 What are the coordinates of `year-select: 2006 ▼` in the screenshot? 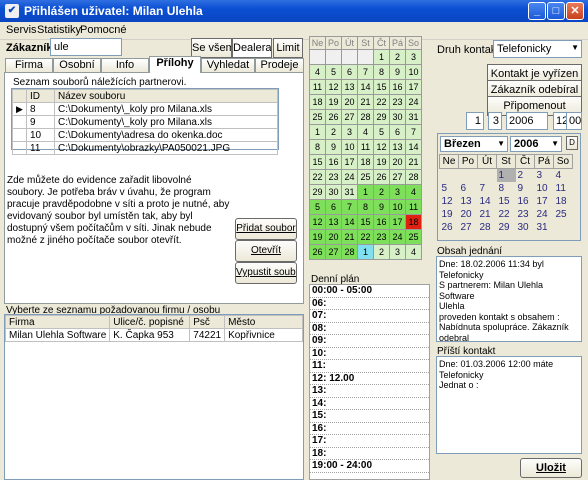 It's located at (536, 144).